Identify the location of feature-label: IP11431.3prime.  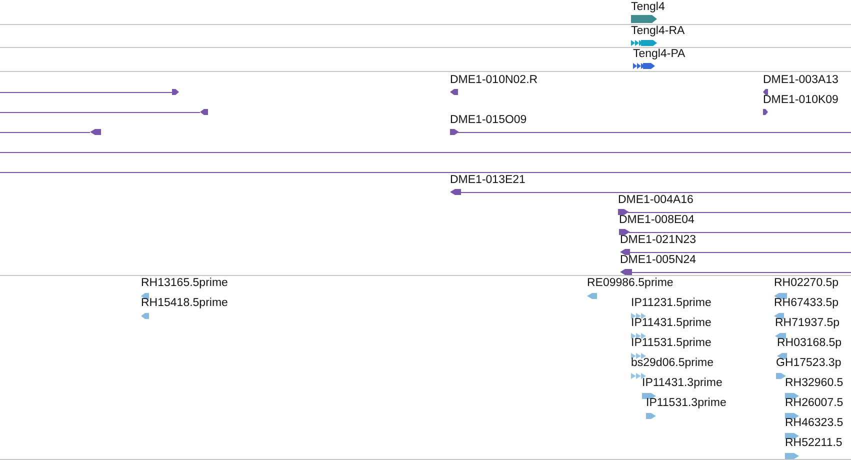
(682, 383).